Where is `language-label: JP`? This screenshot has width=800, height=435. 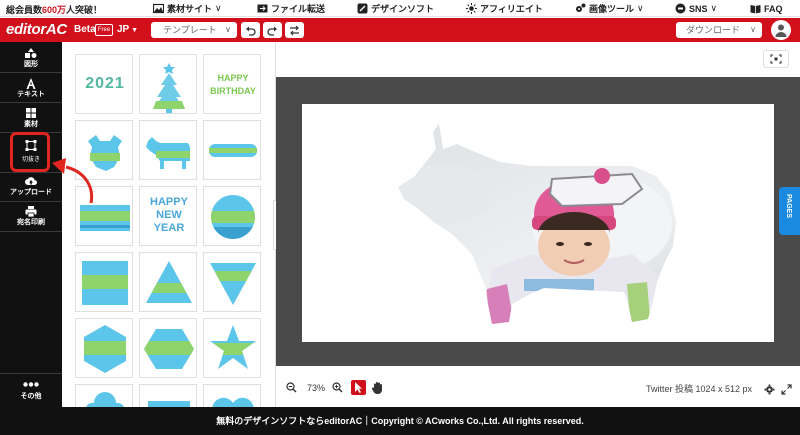
language-label: JP is located at coordinates (123, 29).